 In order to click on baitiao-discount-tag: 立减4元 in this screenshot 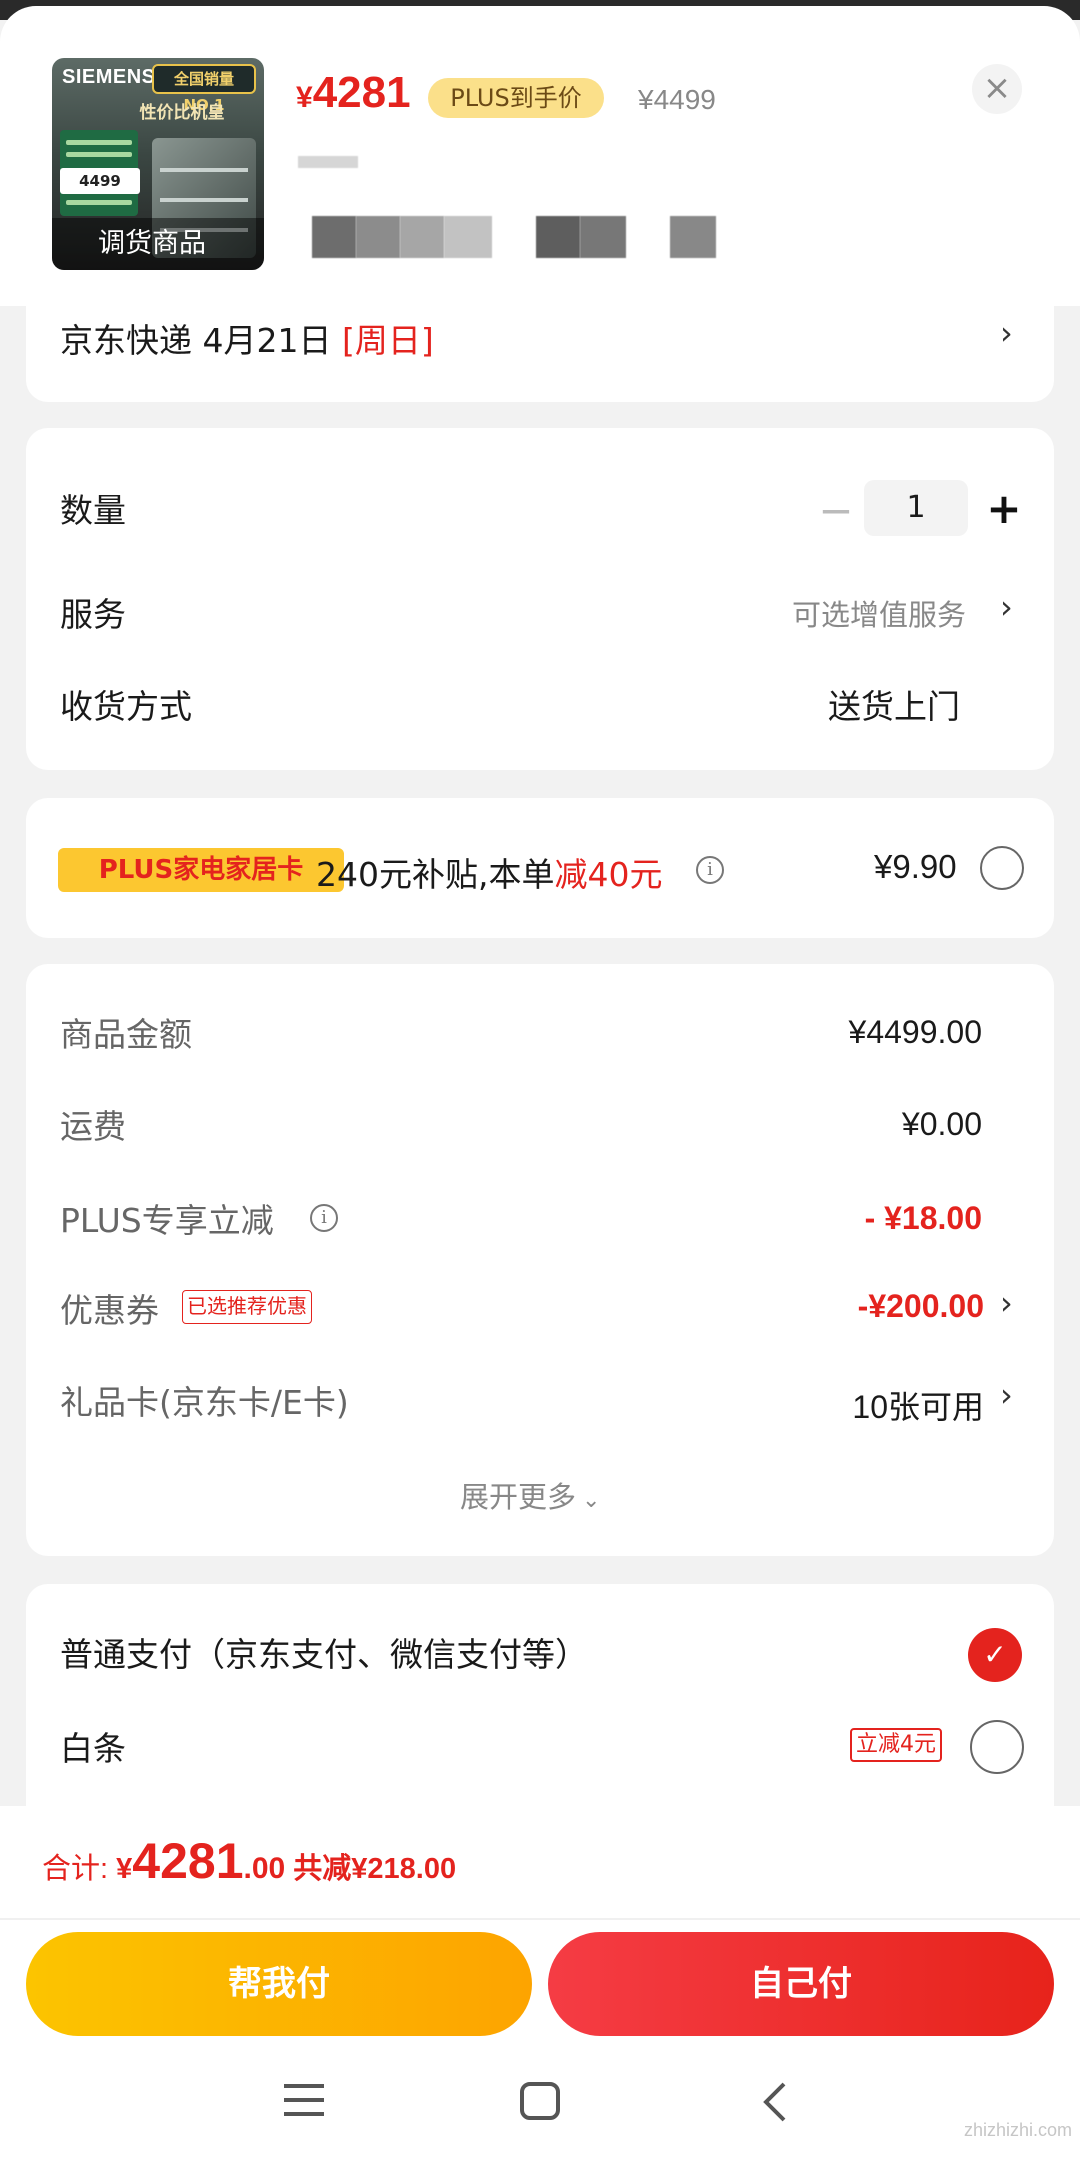, I will do `click(896, 1745)`.